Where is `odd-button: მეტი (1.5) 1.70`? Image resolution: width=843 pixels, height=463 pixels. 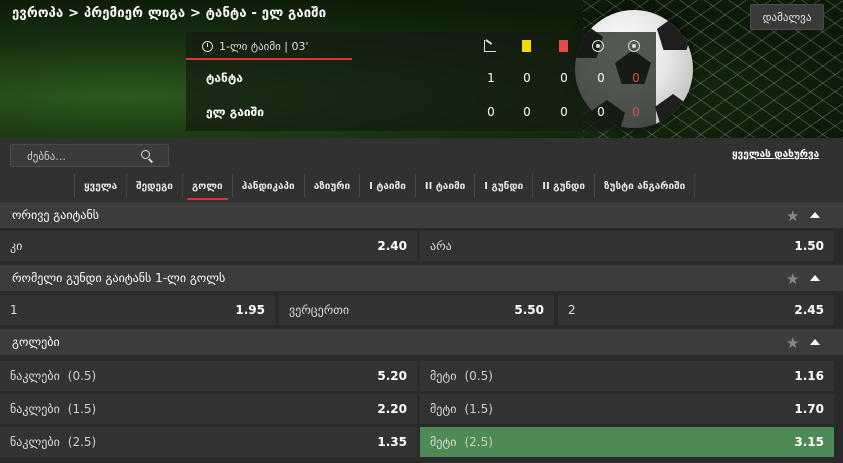 odd-button: მეტი (1.5) 1.70 is located at coordinates (627, 409).